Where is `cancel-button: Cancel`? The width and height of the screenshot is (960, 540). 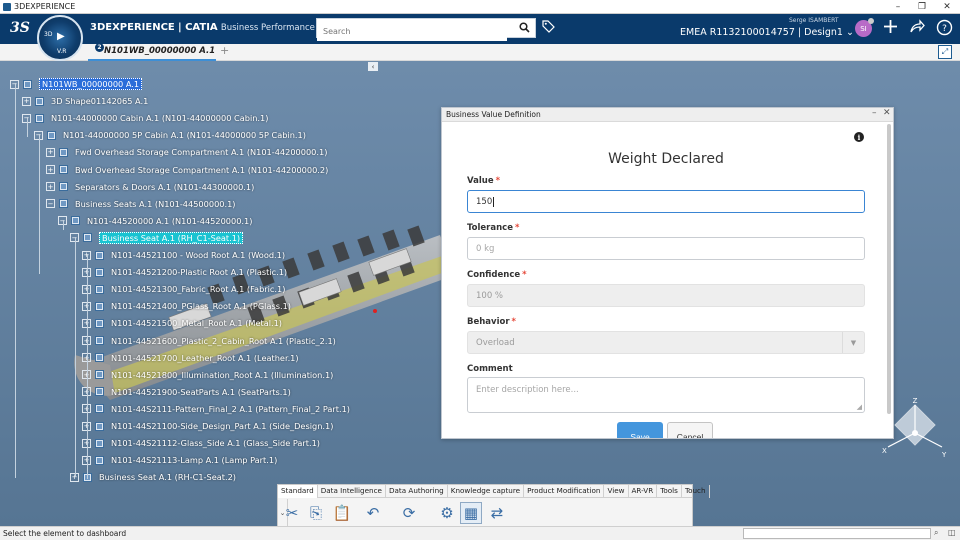 cancel-button: Cancel is located at coordinates (690, 430).